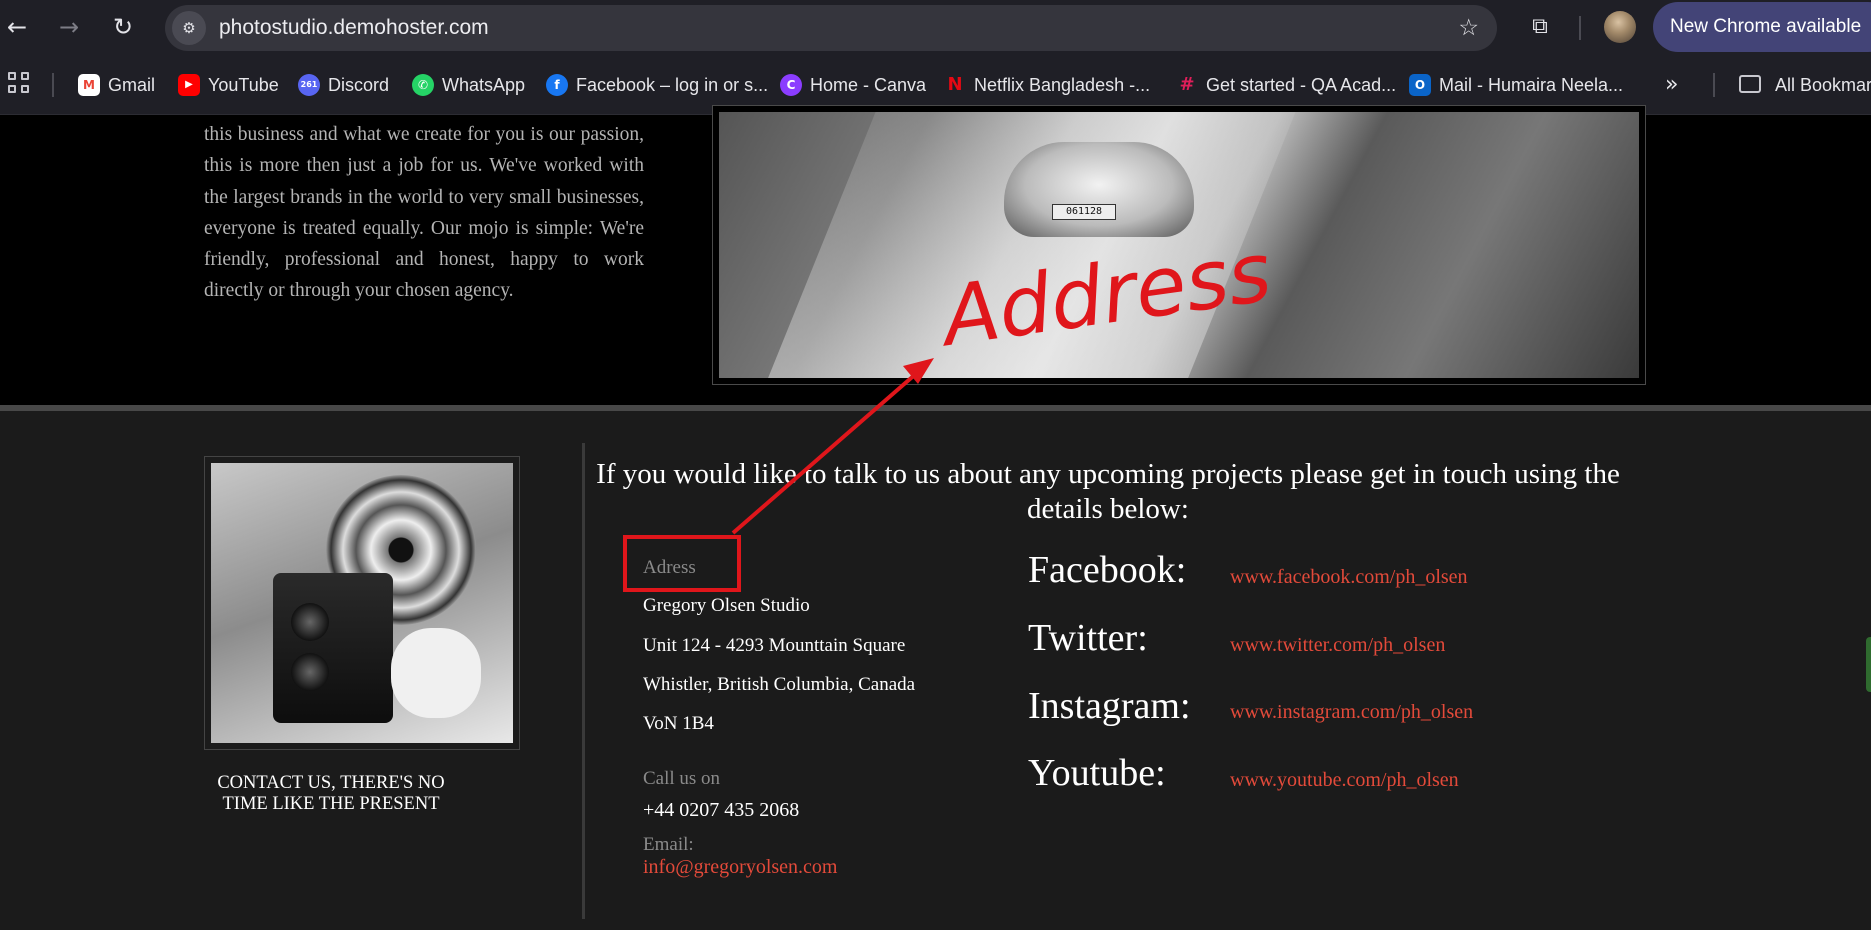  I want to click on whatsapp-icon: ✆, so click(423, 85).